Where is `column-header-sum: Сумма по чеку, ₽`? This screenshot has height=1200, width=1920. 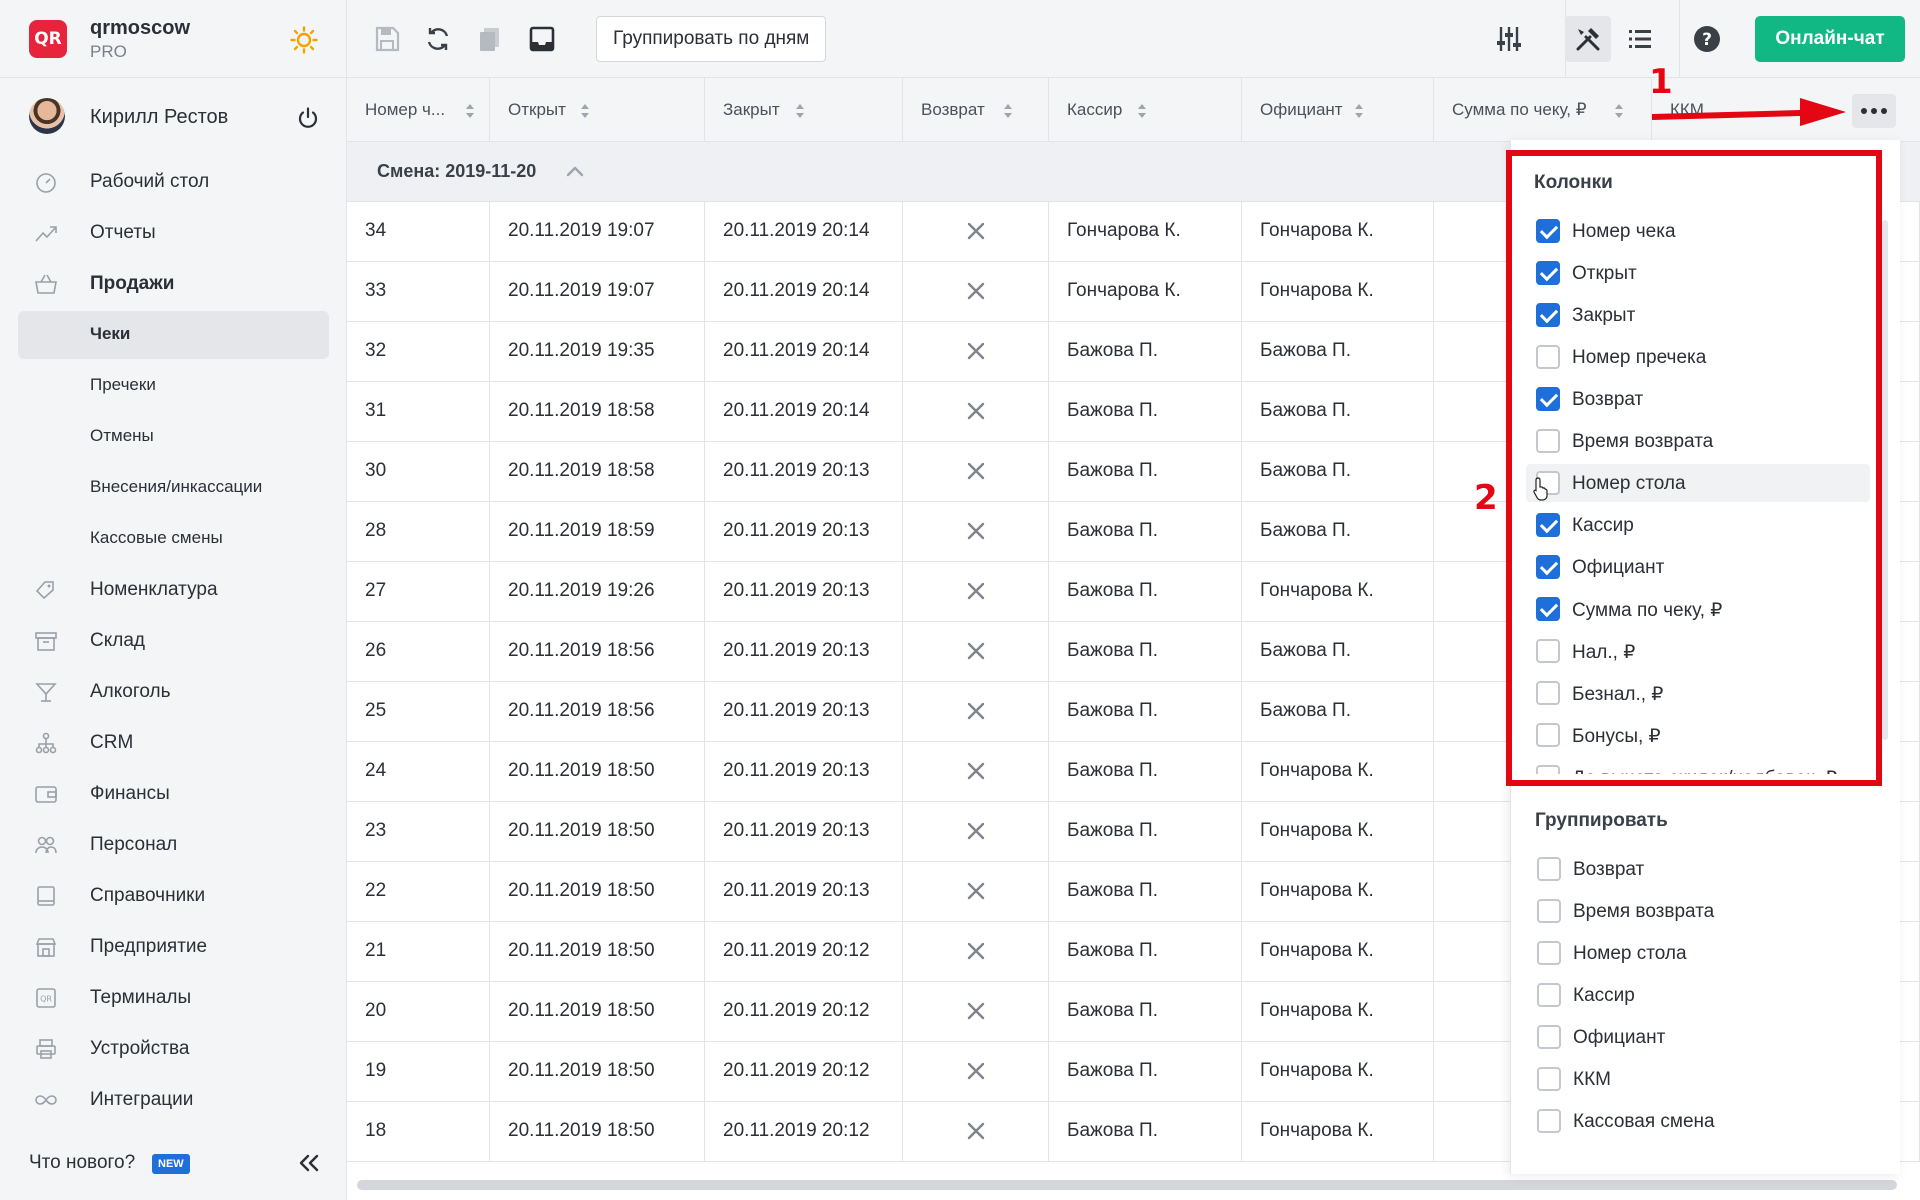
column-header-sum: Сумма по чеку, ₽ is located at coordinates (1543, 110).